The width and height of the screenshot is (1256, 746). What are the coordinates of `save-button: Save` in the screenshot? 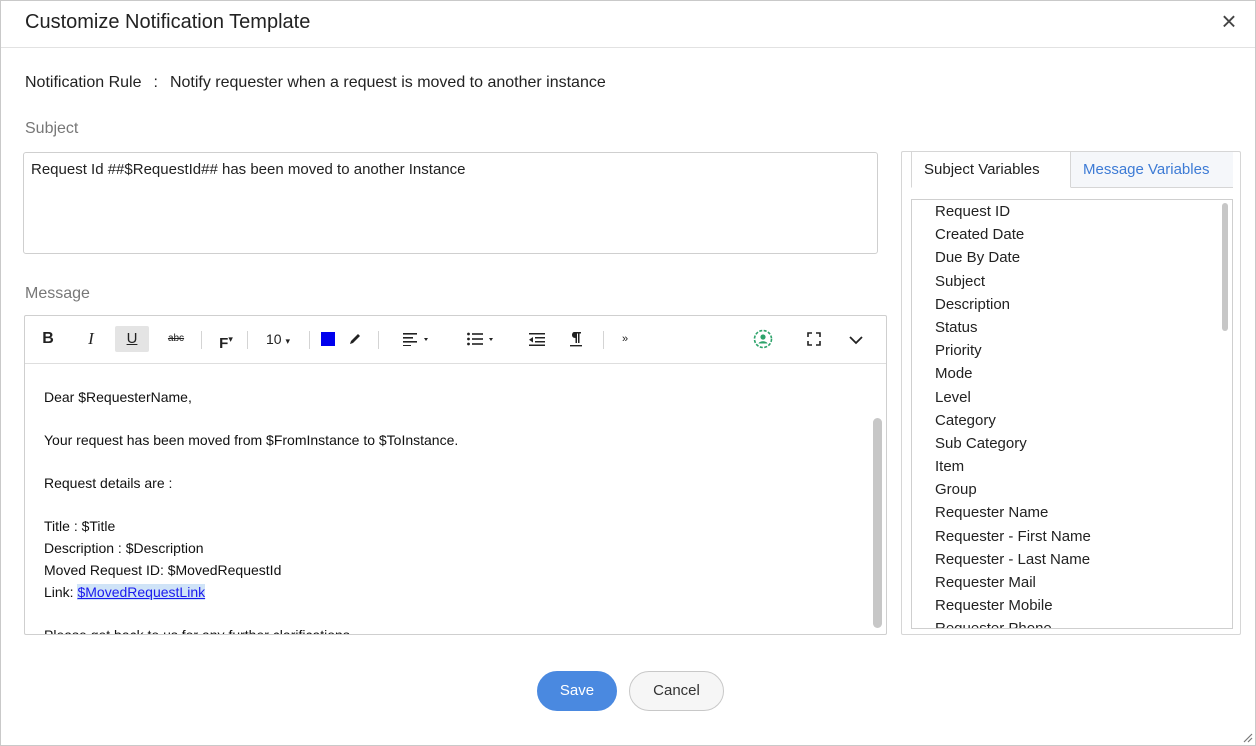 It's located at (577, 691).